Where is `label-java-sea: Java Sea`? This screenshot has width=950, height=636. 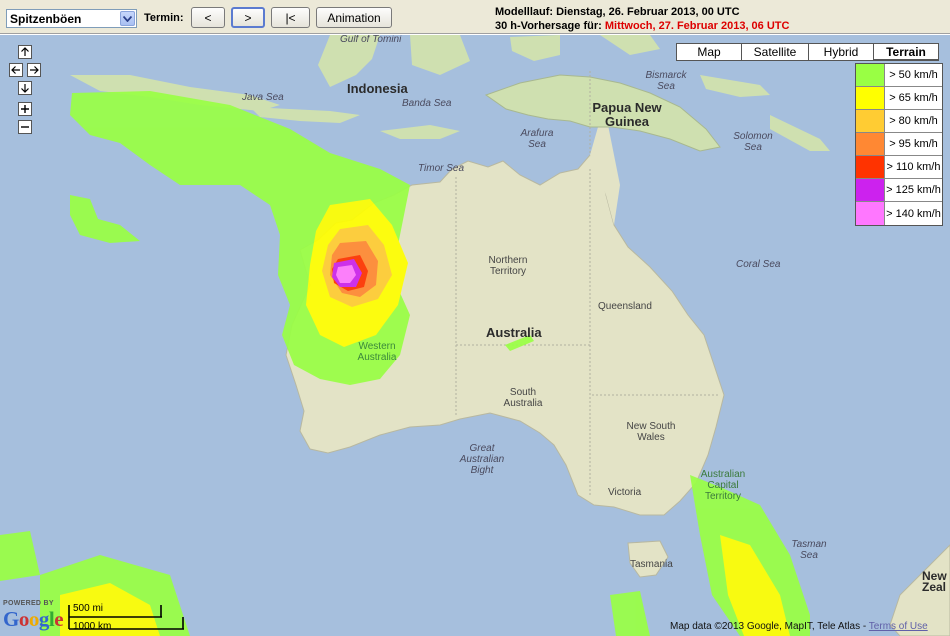 label-java-sea: Java Sea is located at coordinates (263, 97).